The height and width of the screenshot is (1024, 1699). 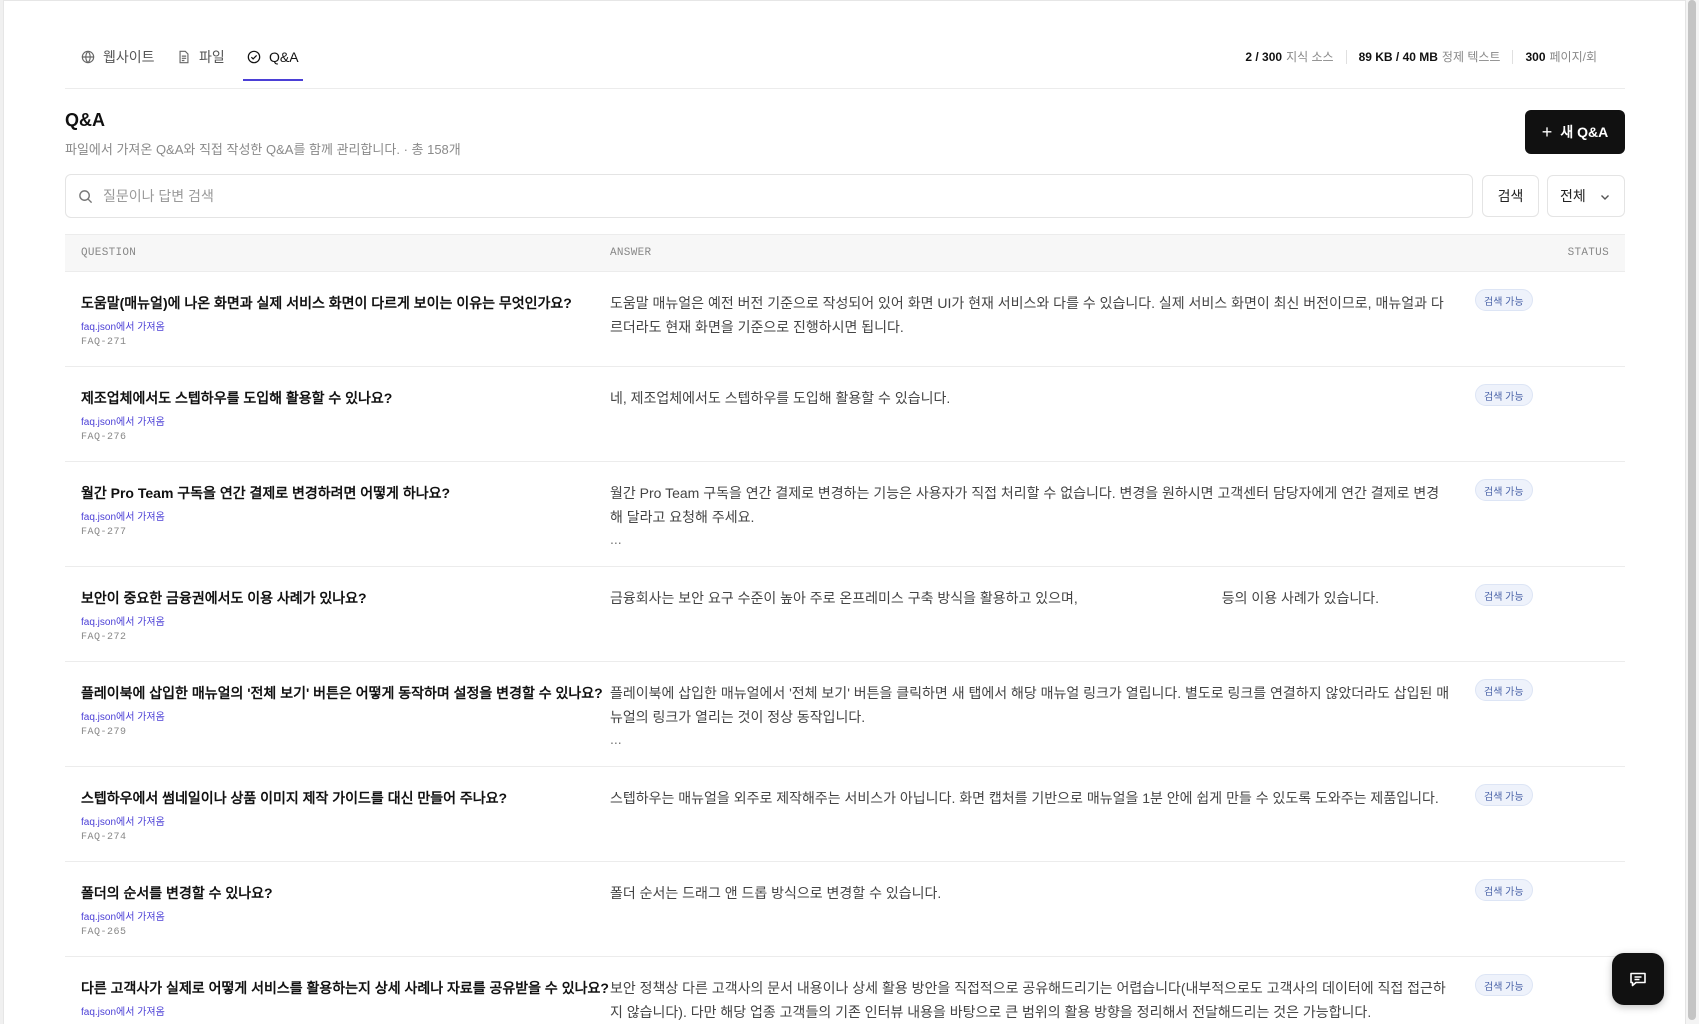 What do you see at coordinates (845, 253) in the screenshot?
I see `table-header: QUESTION ANSWER STATUS` at bounding box center [845, 253].